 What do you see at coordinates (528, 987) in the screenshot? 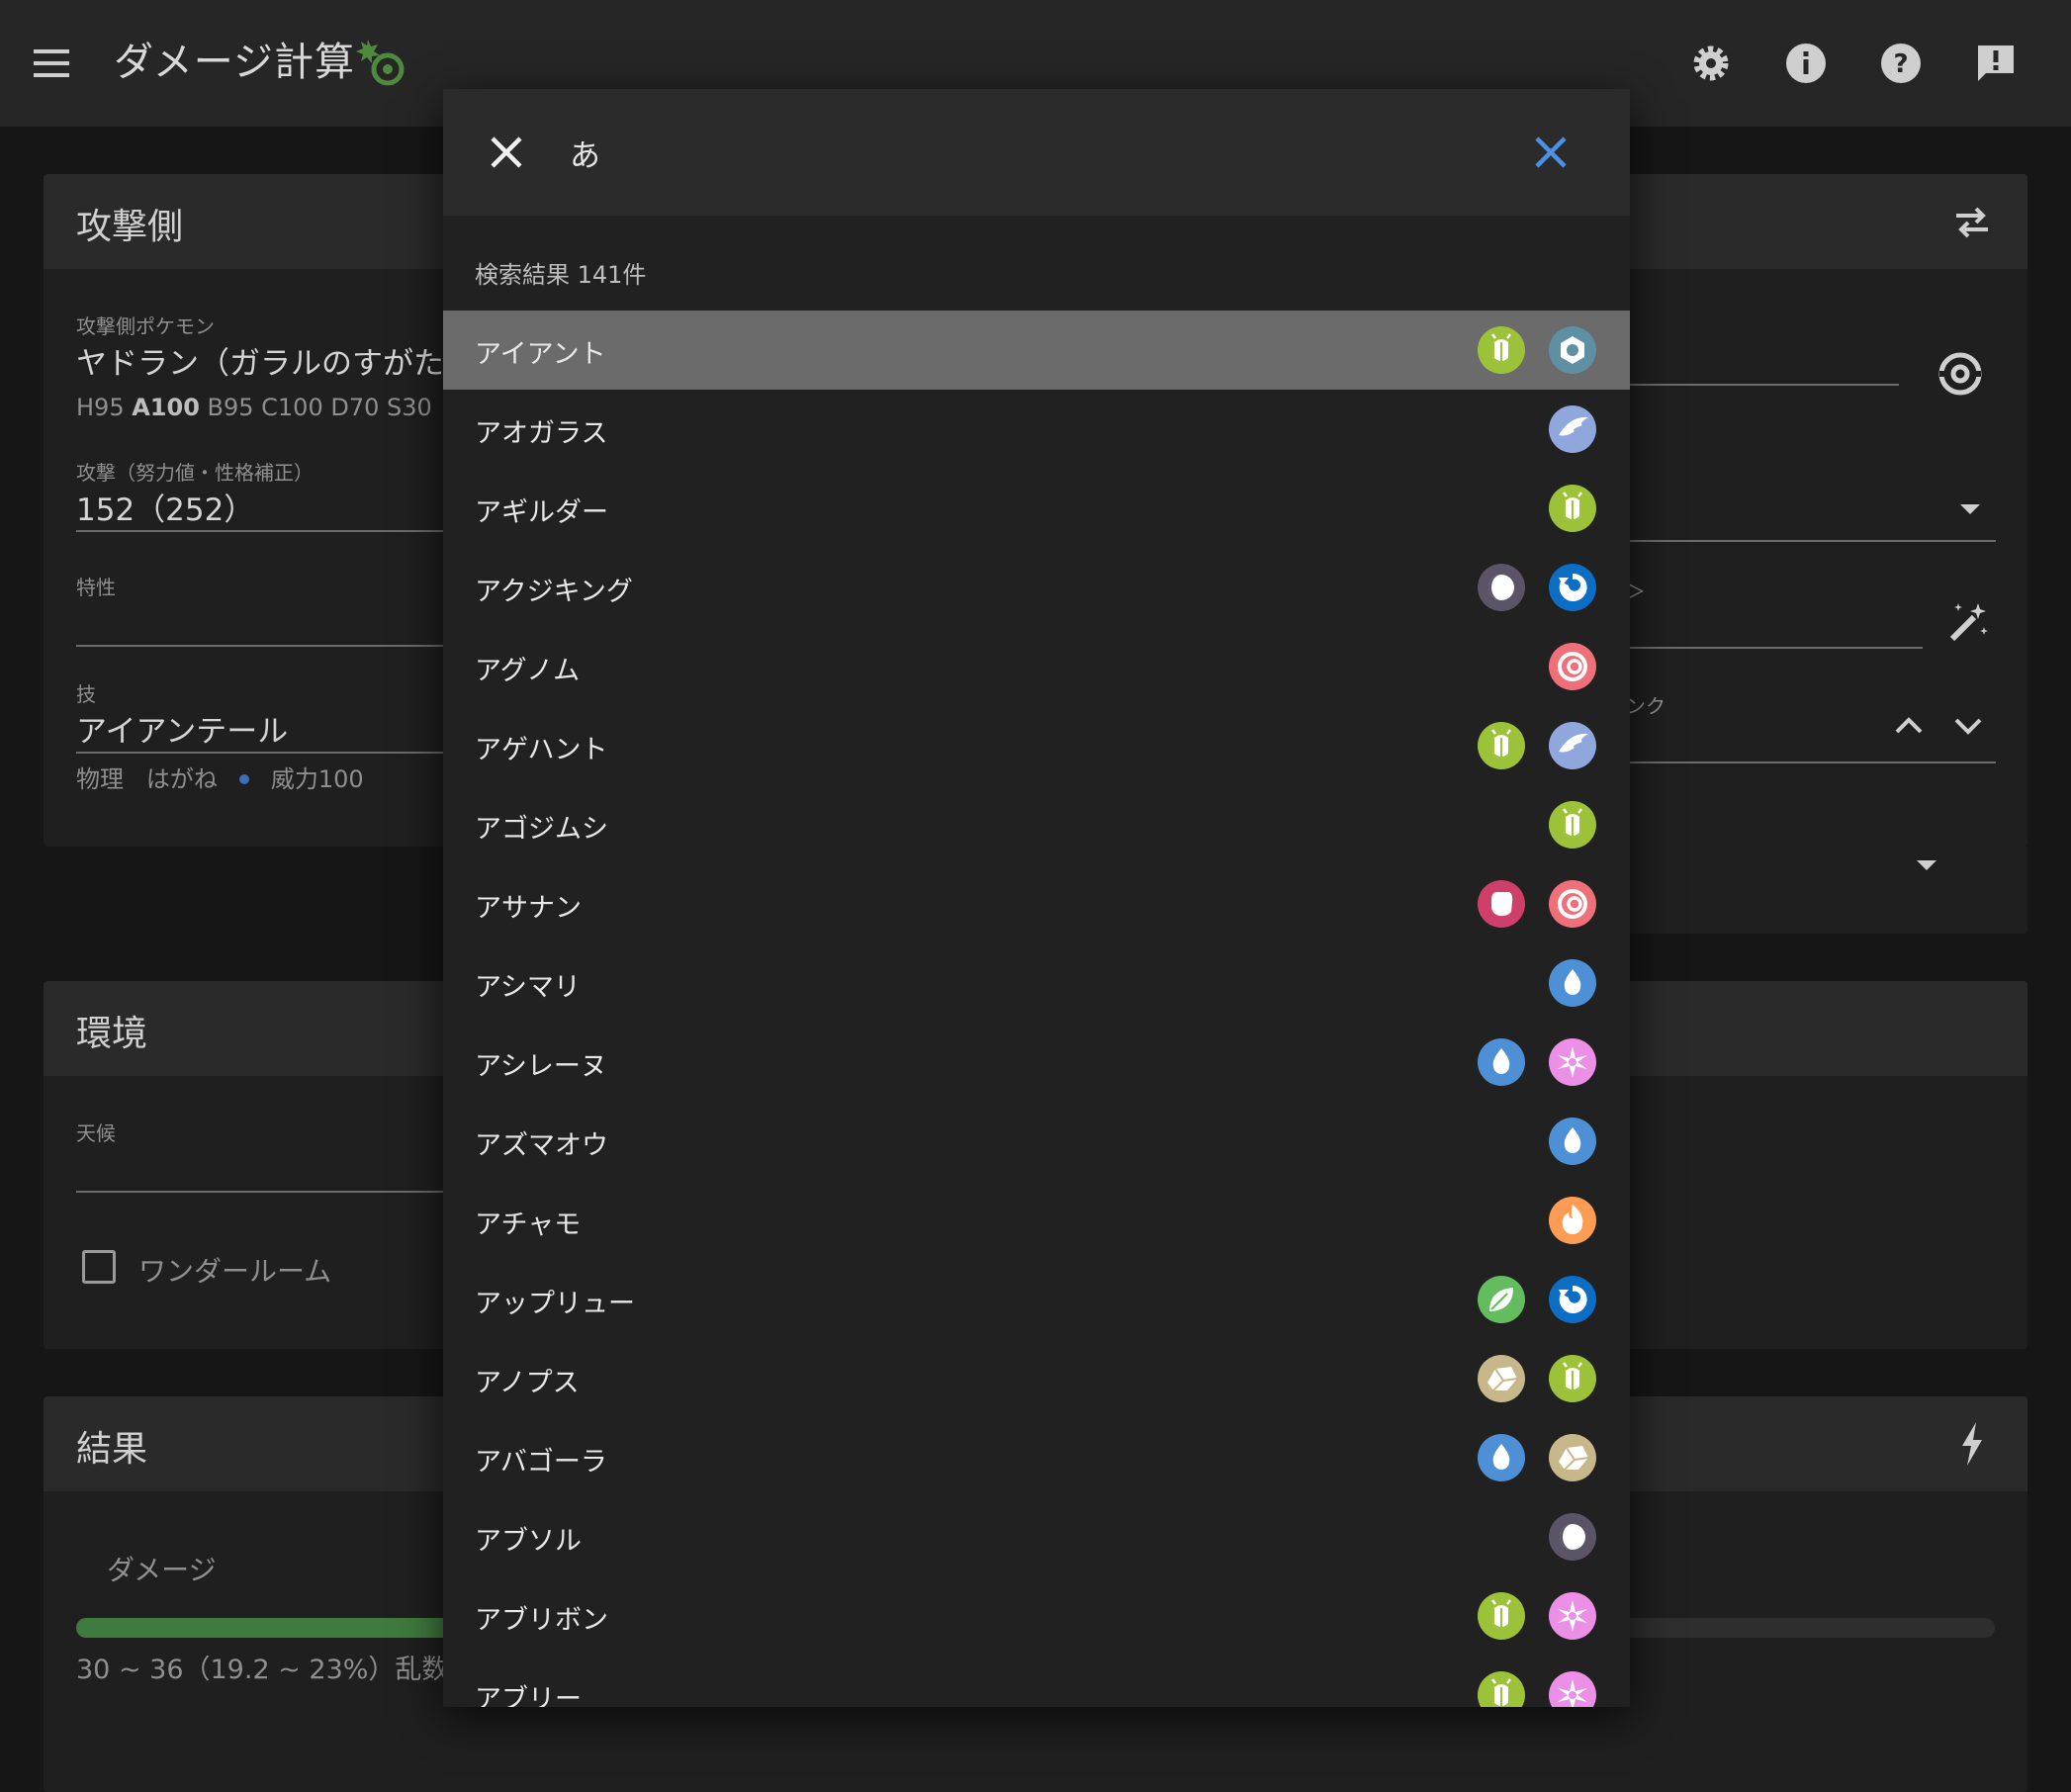
I see `pokemon-name: アシマリ` at bounding box center [528, 987].